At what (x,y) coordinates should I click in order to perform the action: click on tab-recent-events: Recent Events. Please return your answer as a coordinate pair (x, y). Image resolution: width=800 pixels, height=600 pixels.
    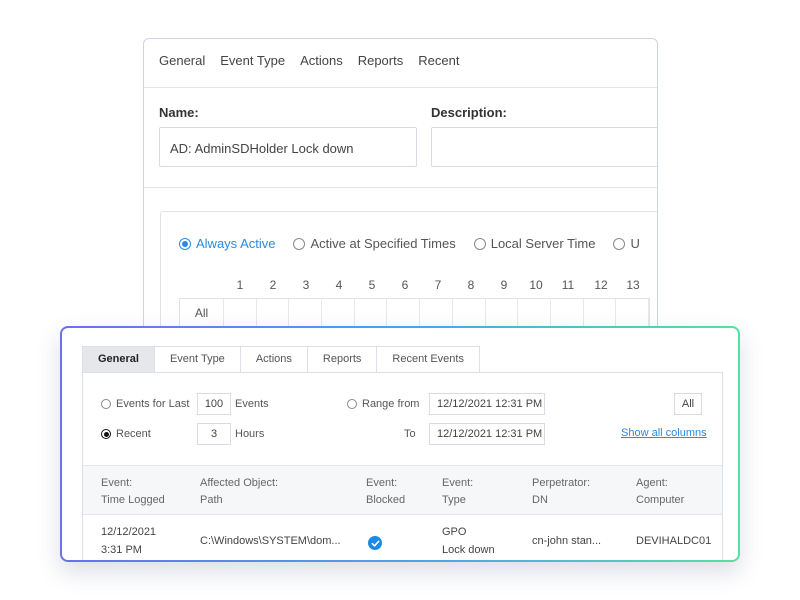
    Looking at the image, I should click on (428, 359).